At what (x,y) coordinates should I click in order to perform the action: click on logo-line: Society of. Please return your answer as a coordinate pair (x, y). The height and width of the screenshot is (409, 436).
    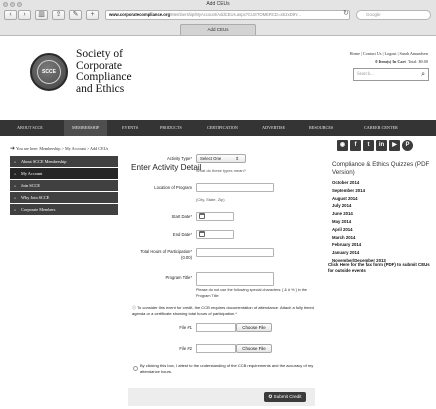
    Looking at the image, I should click on (99, 54).